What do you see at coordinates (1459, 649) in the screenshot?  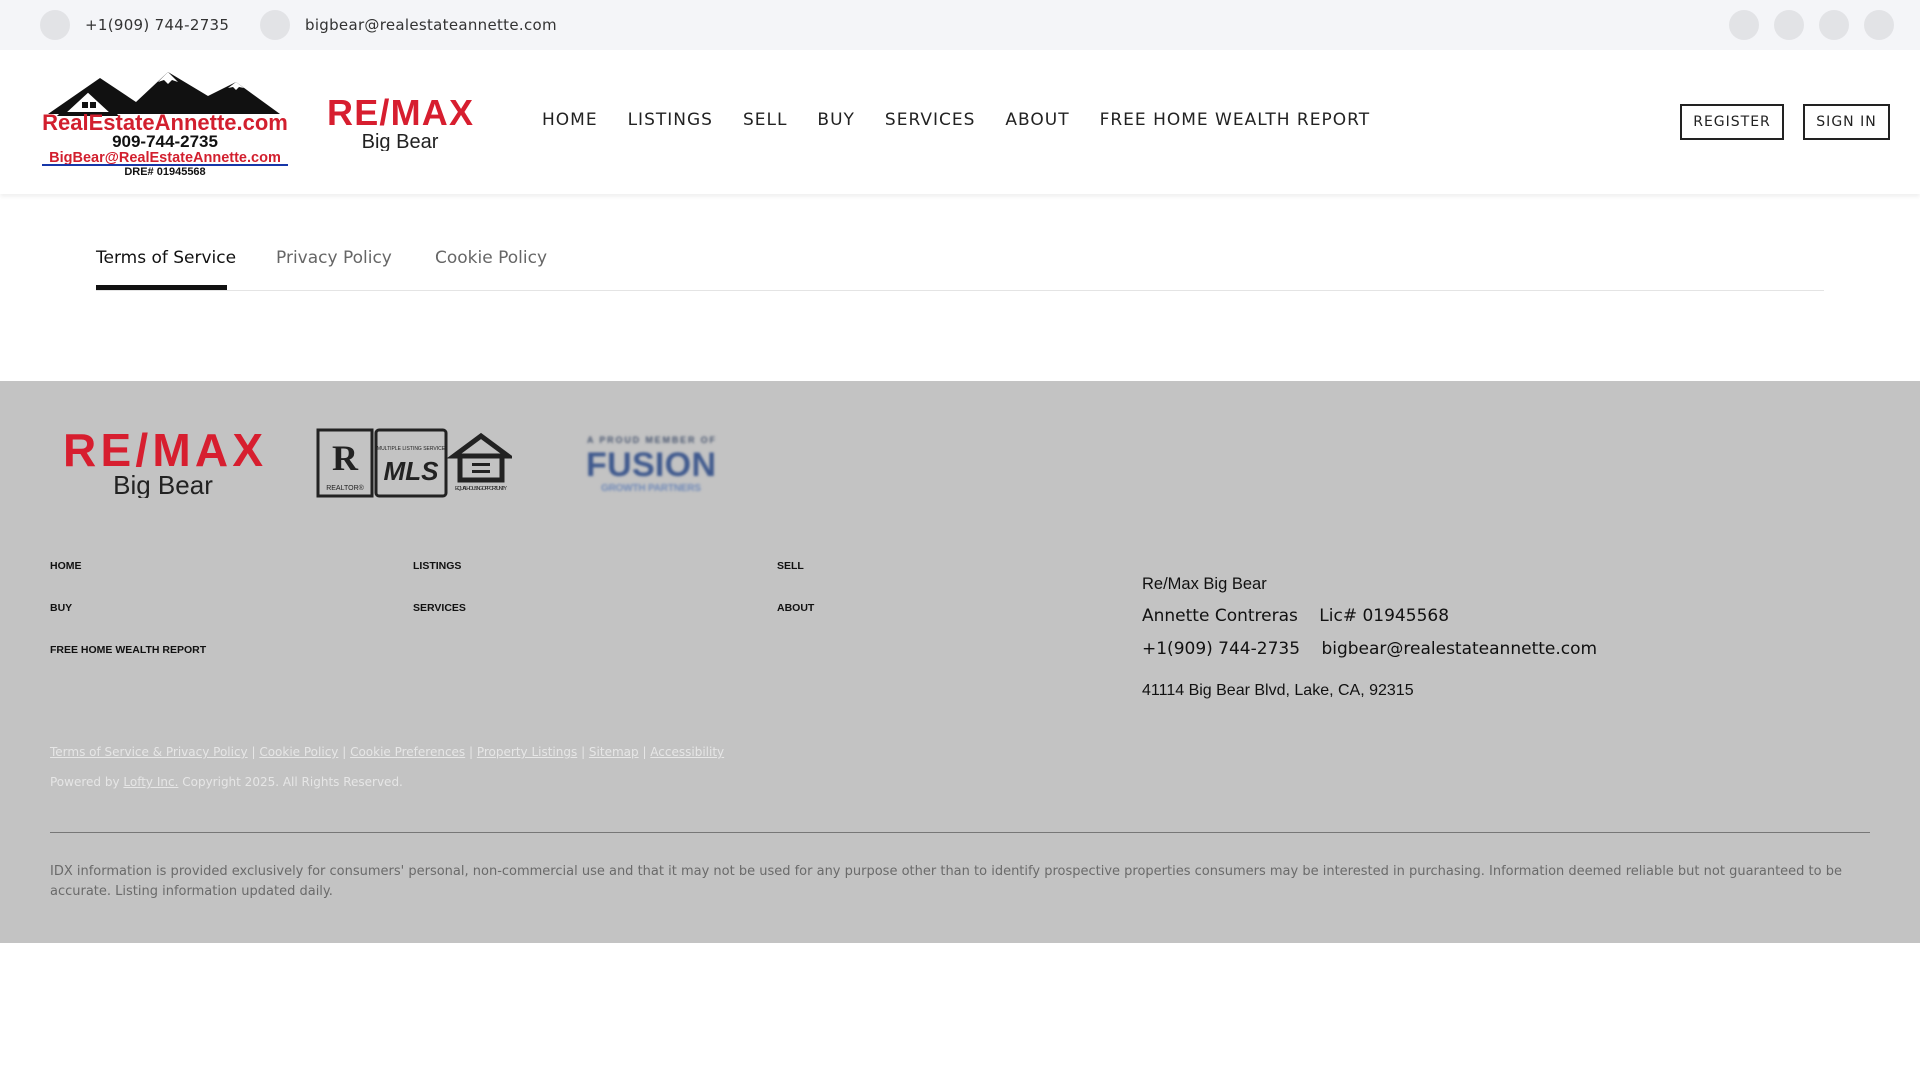 I see `office-email: bigbear@realestateannette.com` at bounding box center [1459, 649].